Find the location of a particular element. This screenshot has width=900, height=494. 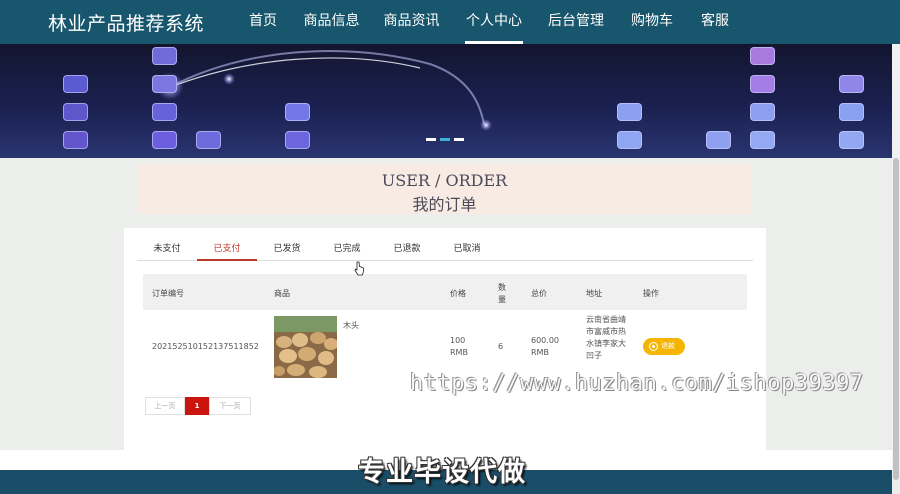

order-total: 600.00 RMB is located at coordinates (545, 346).